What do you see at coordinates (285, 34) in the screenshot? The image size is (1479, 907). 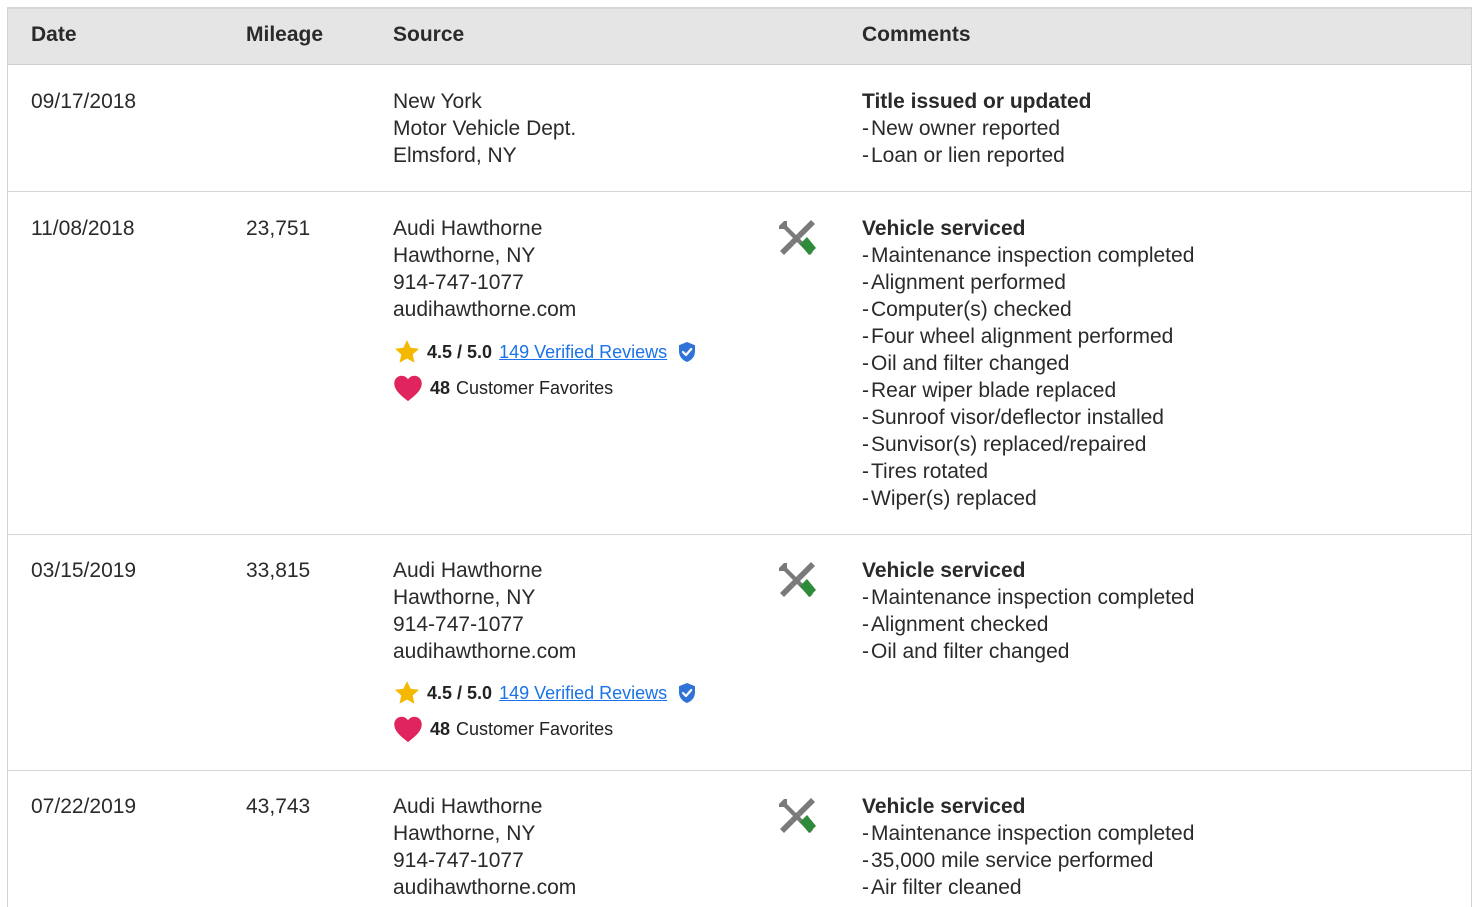 I see `header-mileage: Mileage` at bounding box center [285, 34].